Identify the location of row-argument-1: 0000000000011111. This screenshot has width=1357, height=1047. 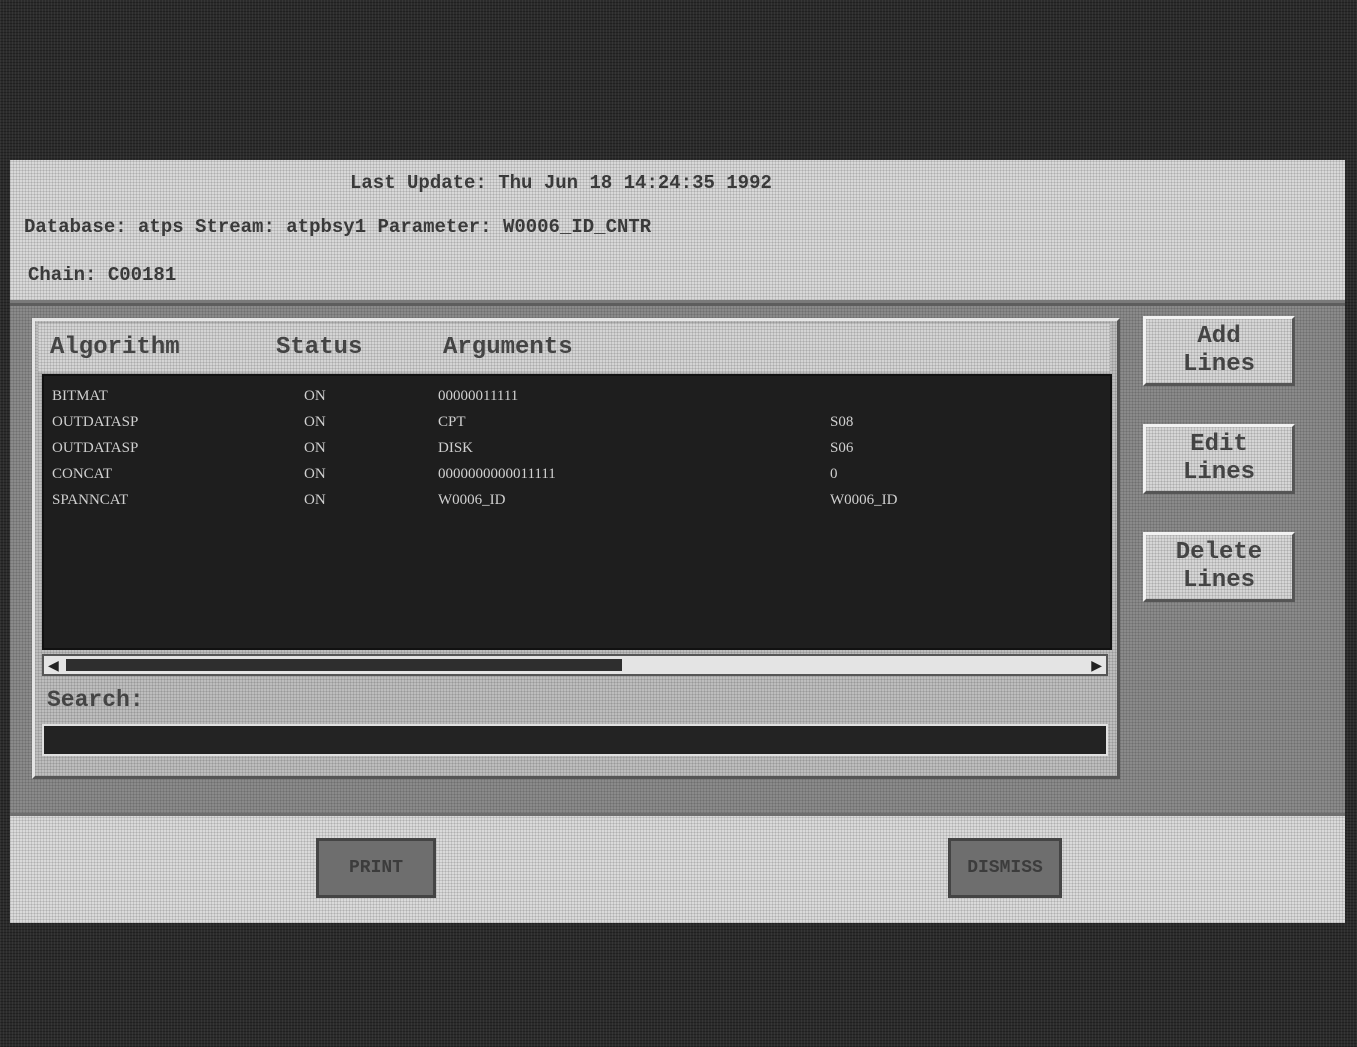
(497, 474).